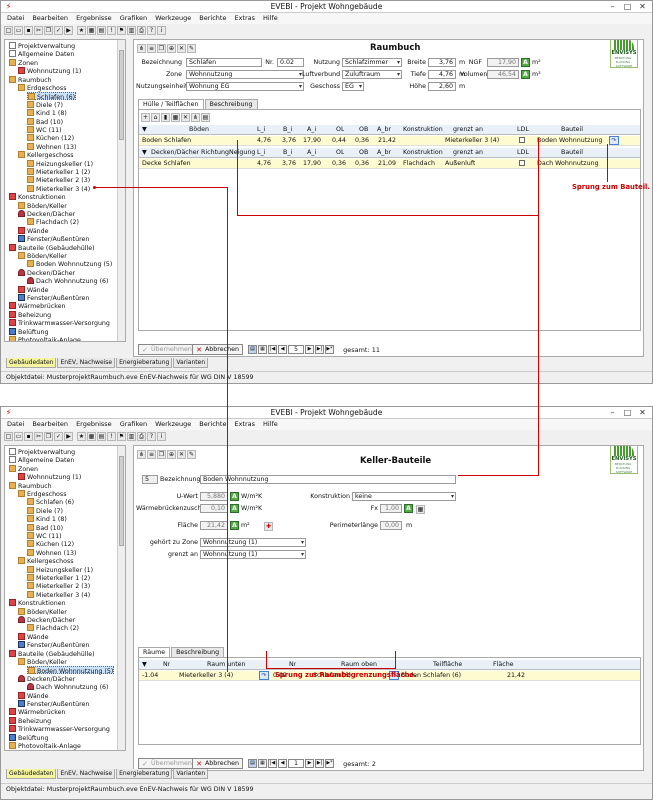 The image size is (653, 800). I want to click on tree-node: Trinkwarmwasser-Versorgung, so click(59, 729).